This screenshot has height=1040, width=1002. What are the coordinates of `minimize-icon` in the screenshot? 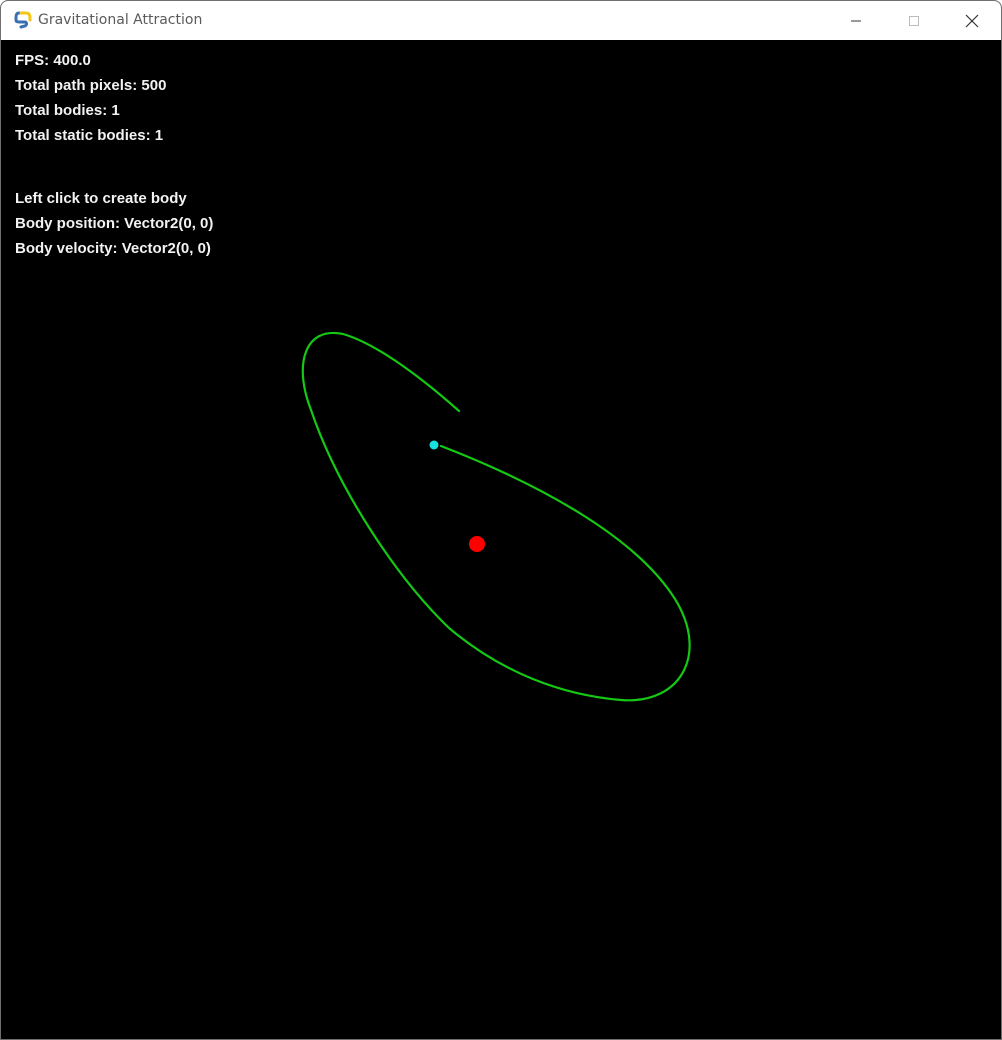 It's located at (856, 20).